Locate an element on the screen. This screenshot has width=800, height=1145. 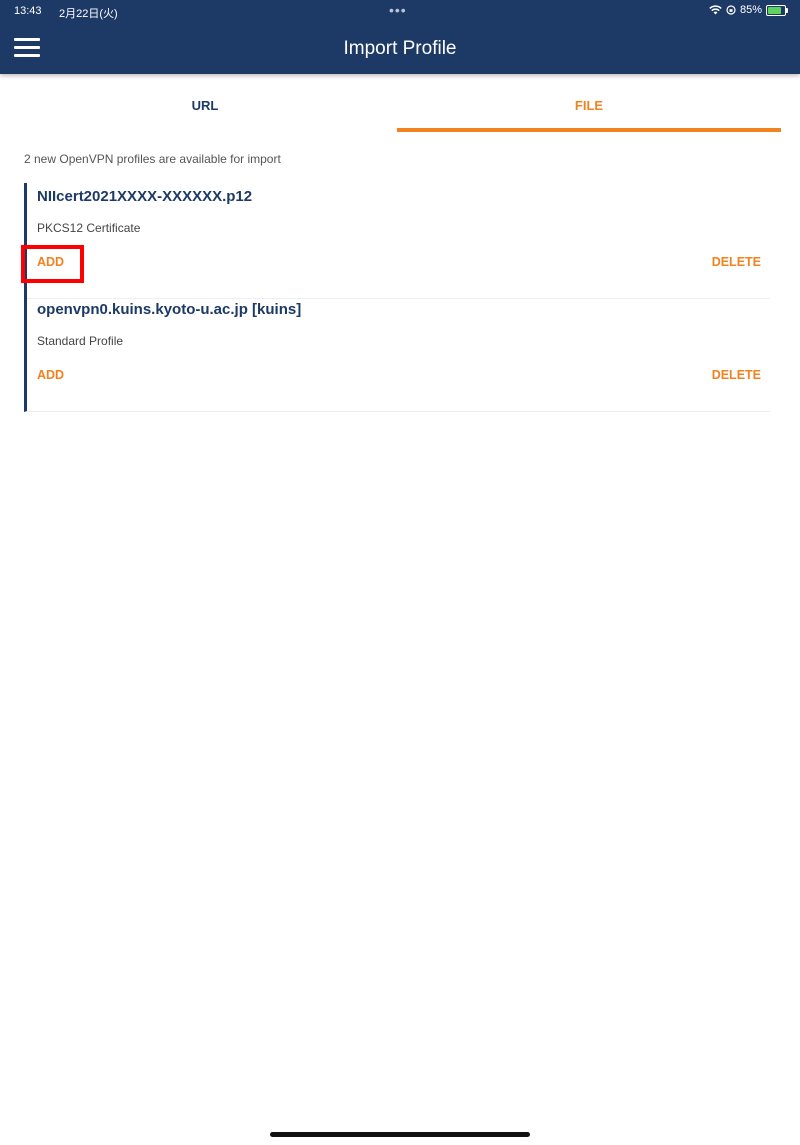
page-title: Import Profile is located at coordinates (400, 48).